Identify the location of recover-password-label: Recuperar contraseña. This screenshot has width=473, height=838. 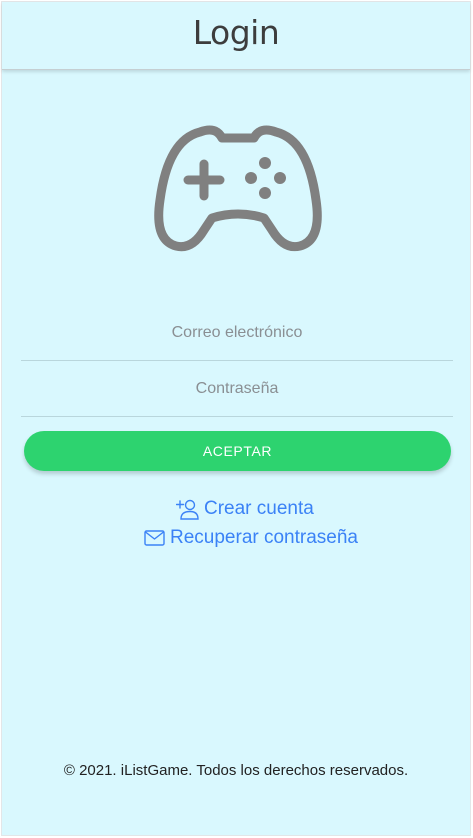
(264, 537).